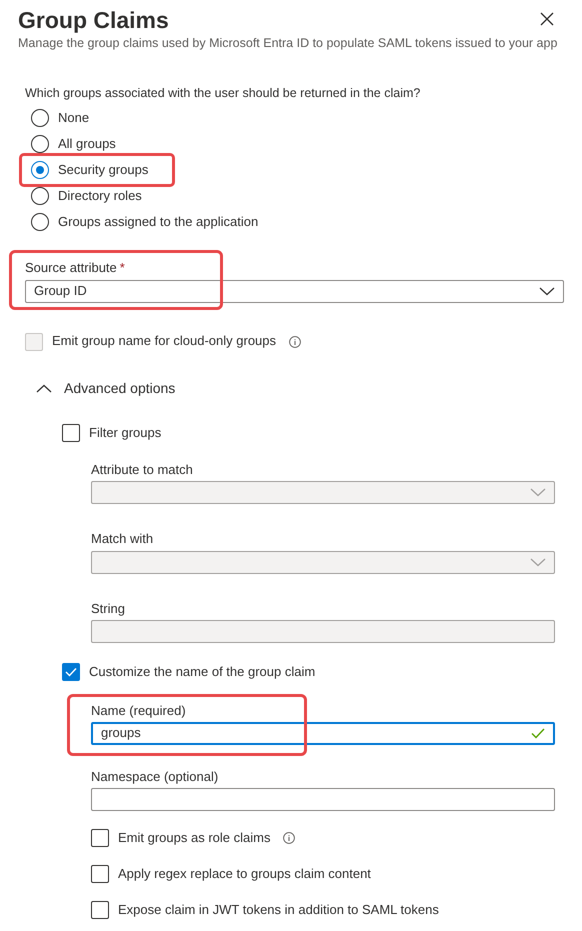 This screenshot has width=582, height=931. What do you see at coordinates (100, 196) in the screenshot?
I see `radio-label: Directory roles` at bounding box center [100, 196].